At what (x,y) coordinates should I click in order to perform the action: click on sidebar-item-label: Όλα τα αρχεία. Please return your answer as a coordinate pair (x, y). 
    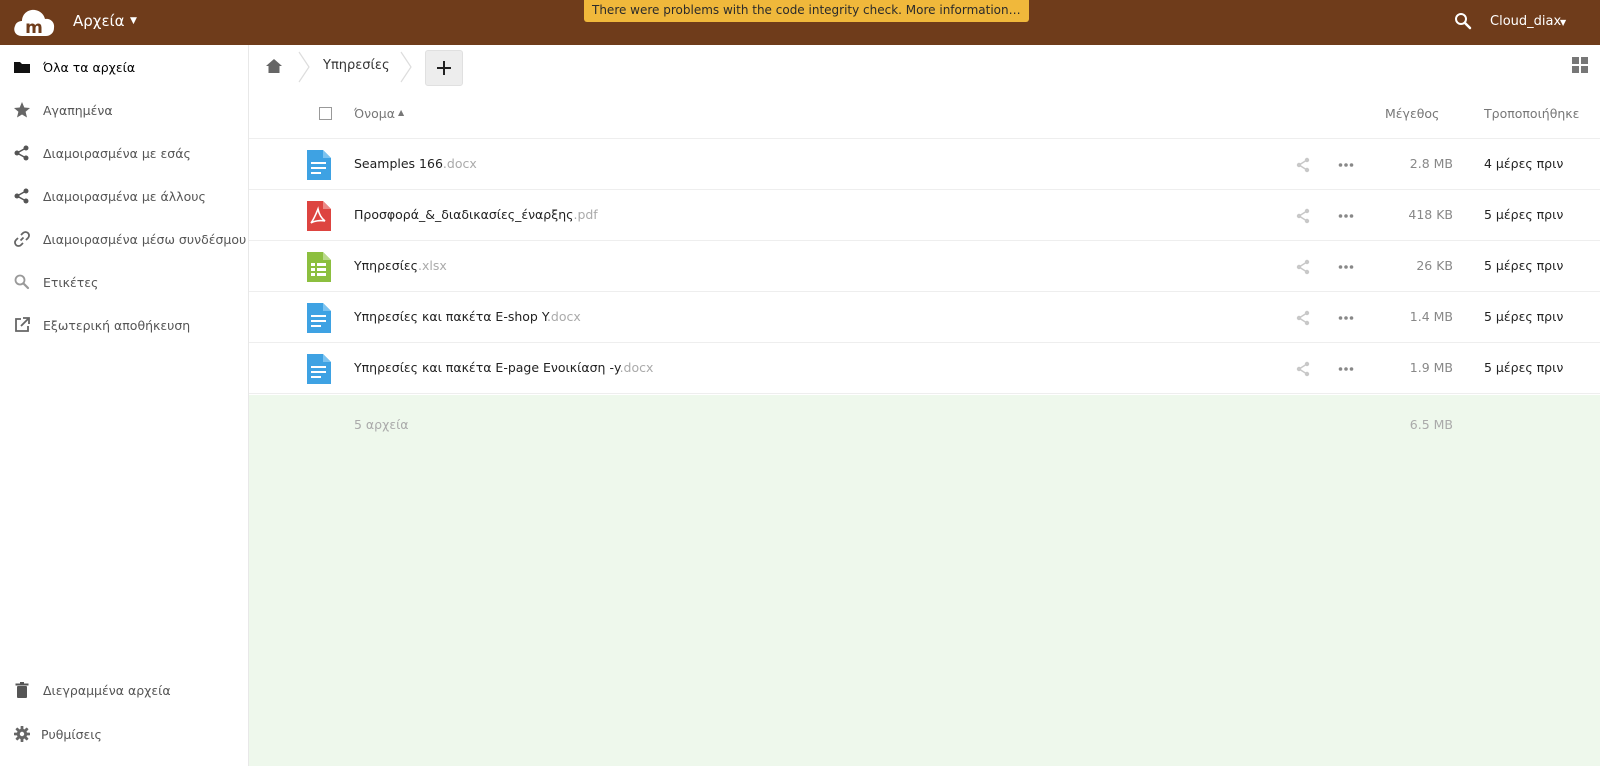
    Looking at the image, I should click on (89, 67).